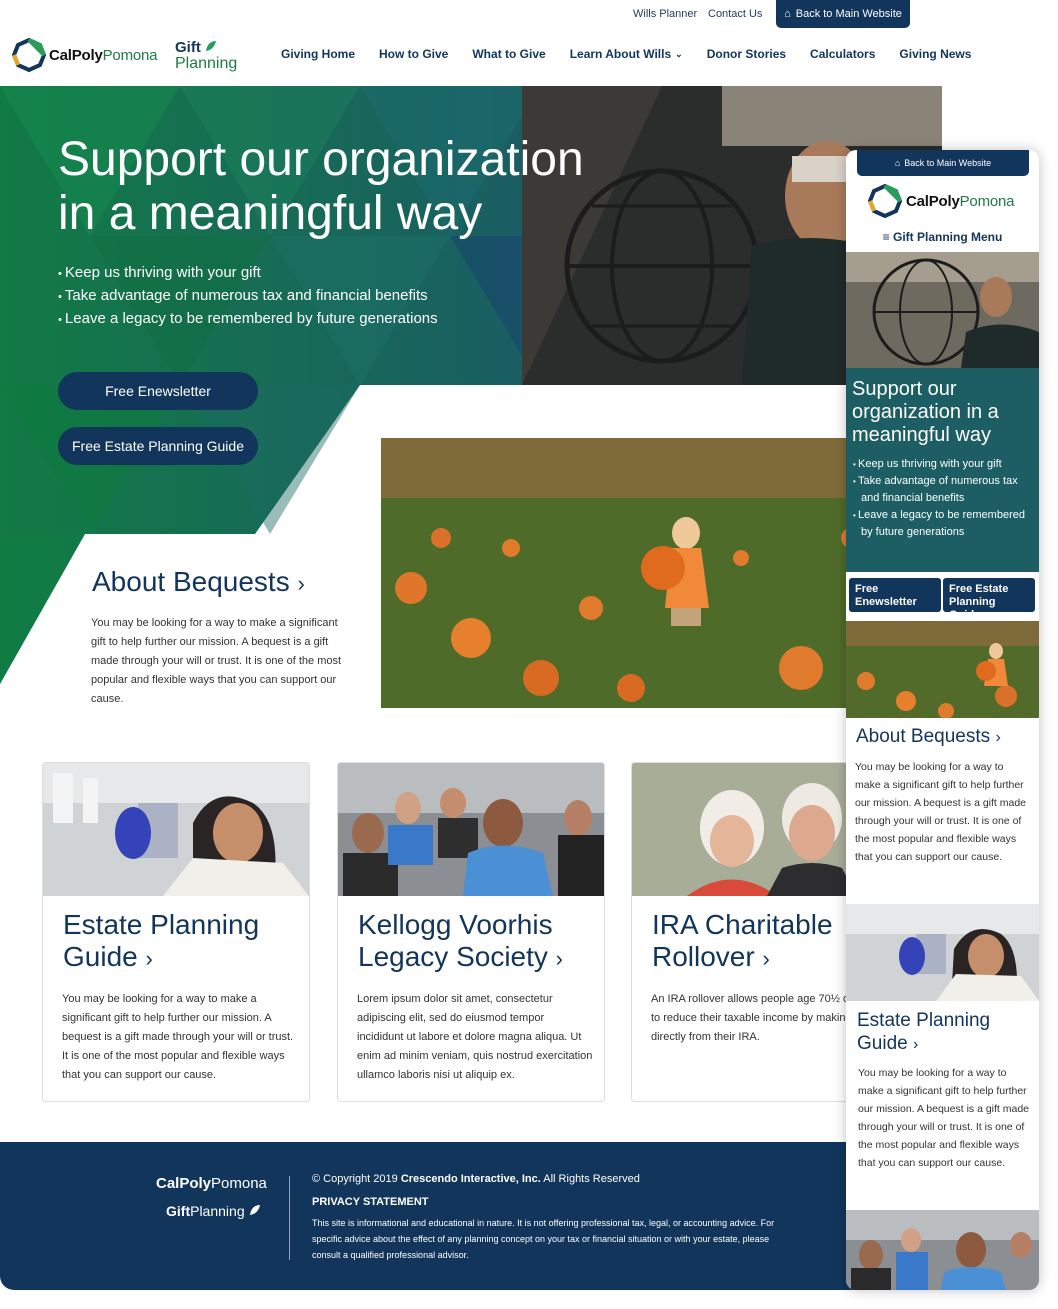 Image resolution: width=1058 pixels, height=1309 pixels. What do you see at coordinates (843, 14) in the screenshot?
I see `back-to-main-website-button: ⌂ Back to Main Website` at bounding box center [843, 14].